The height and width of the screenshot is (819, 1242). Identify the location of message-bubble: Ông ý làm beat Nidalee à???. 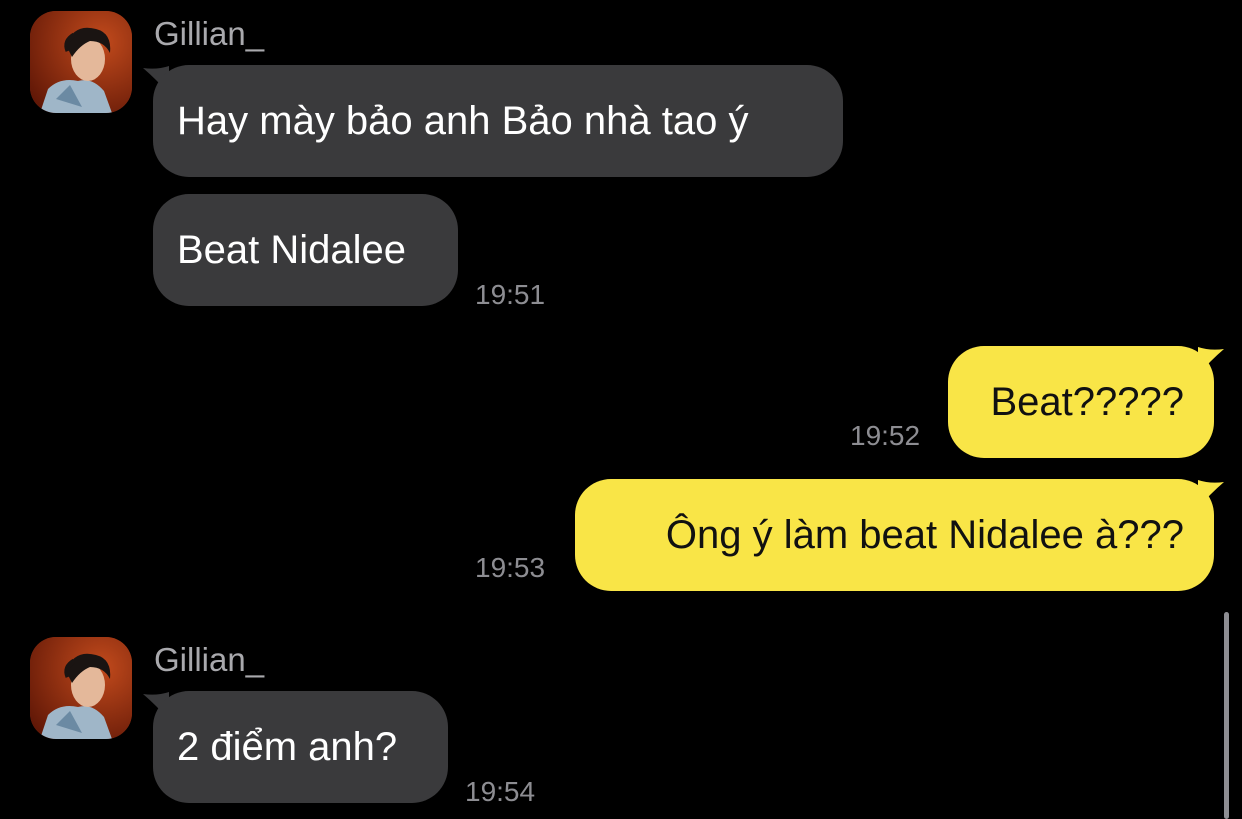
(894, 535).